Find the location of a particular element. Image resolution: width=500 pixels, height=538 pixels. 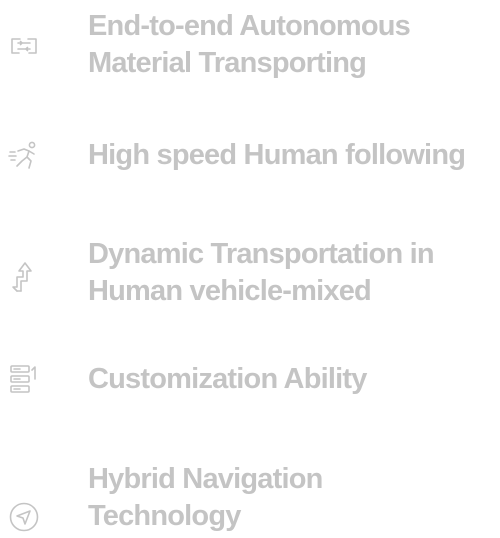

feature-label-line: End-to-end Autonomous is located at coordinates (249, 26).